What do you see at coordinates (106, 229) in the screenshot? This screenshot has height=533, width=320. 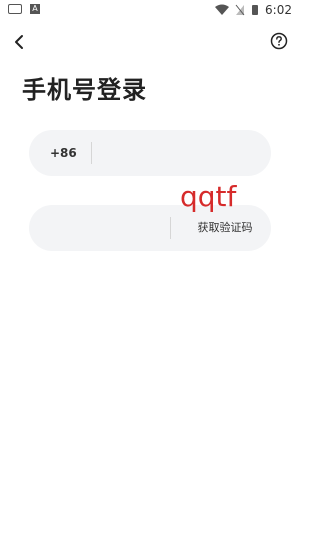 I see `verification-code-input` at bounding box center [106, 229].